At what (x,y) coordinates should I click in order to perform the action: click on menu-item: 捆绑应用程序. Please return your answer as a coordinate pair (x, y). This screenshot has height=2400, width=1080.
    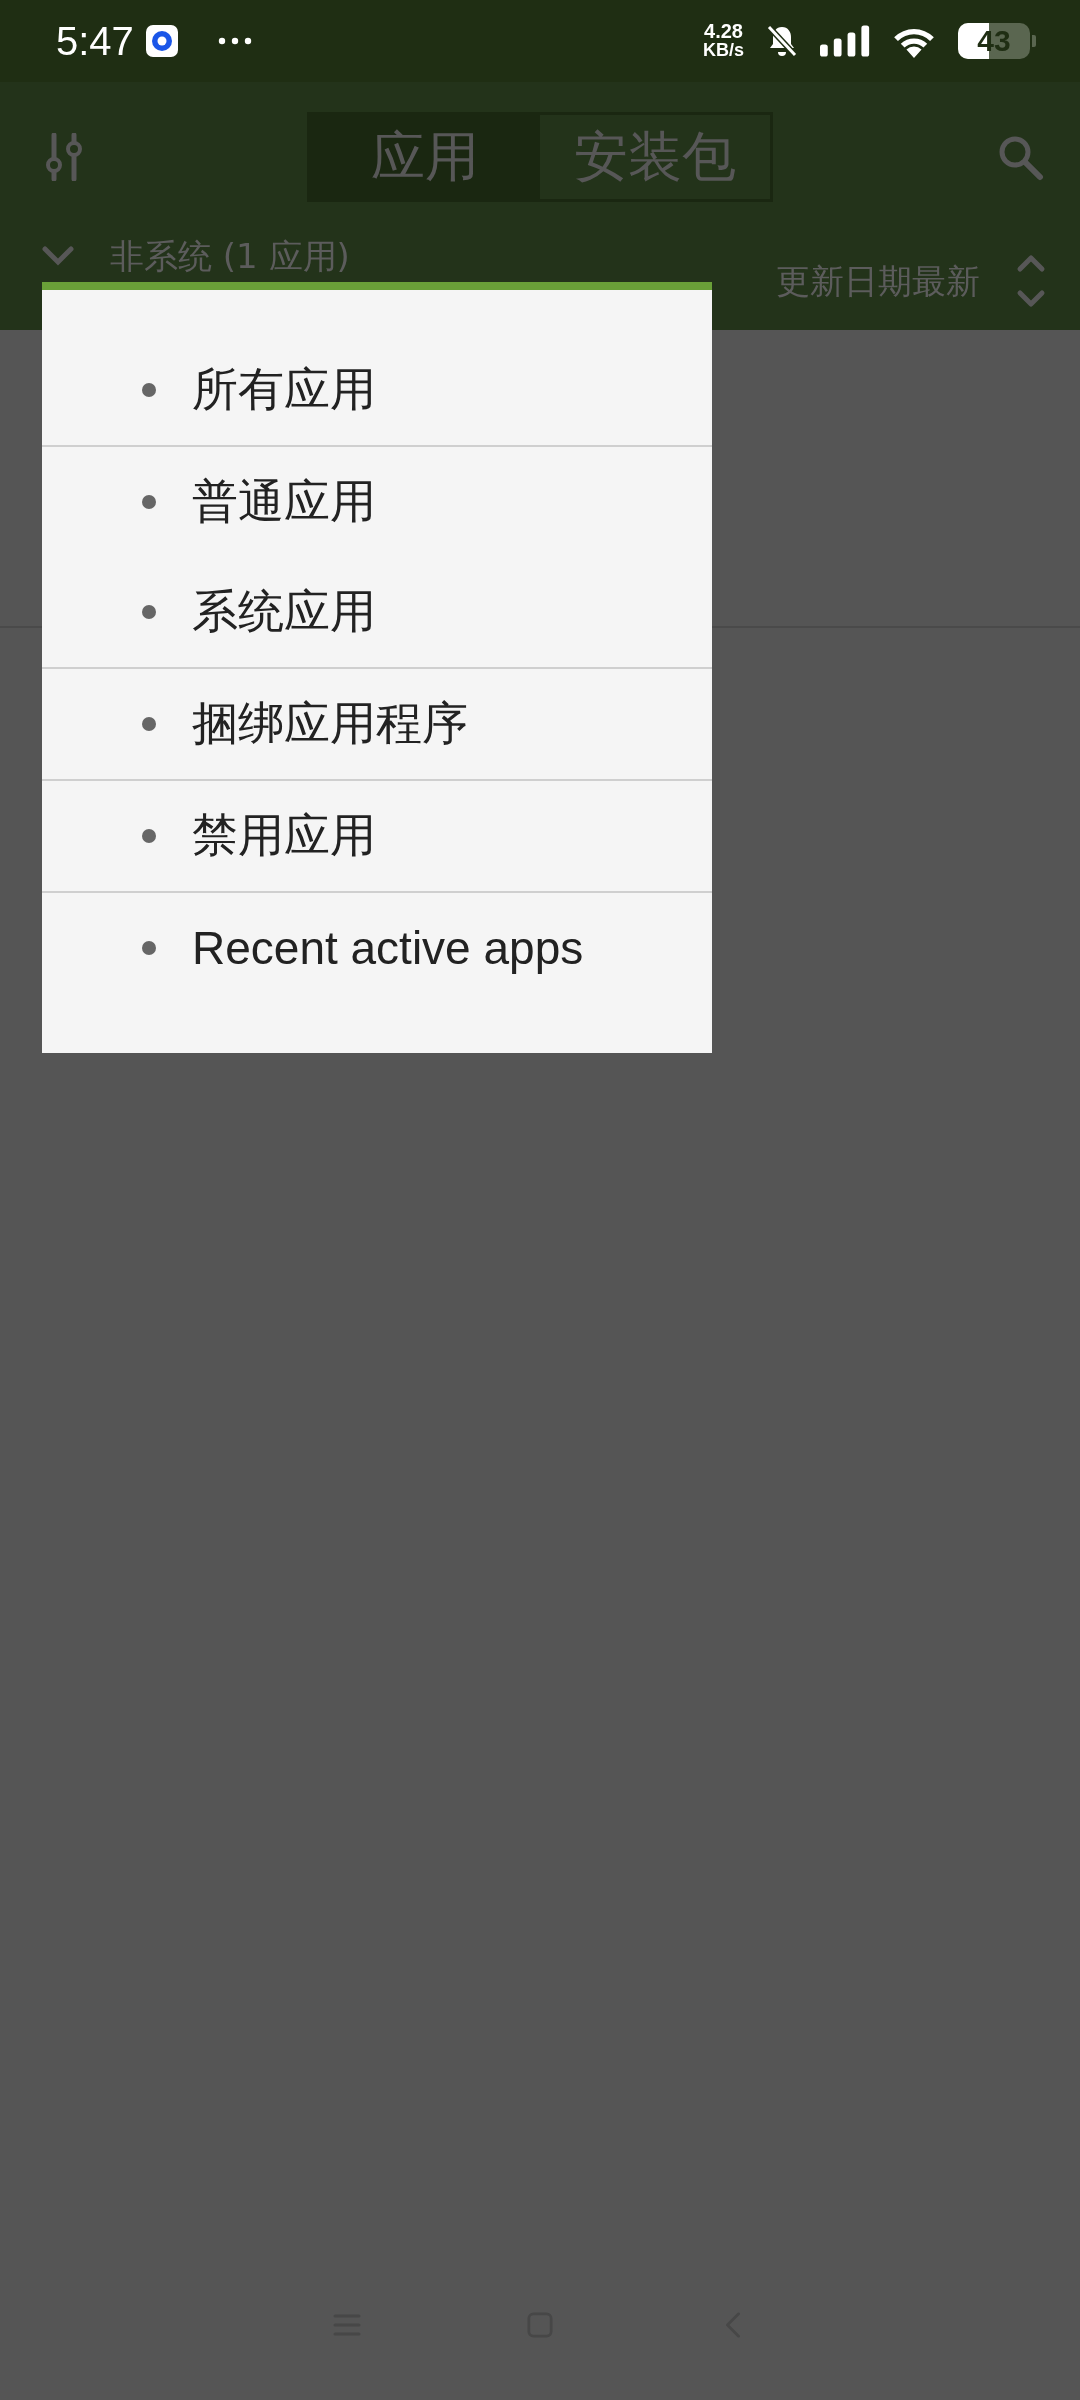
    Looking at the image, I should click on (330, 724).